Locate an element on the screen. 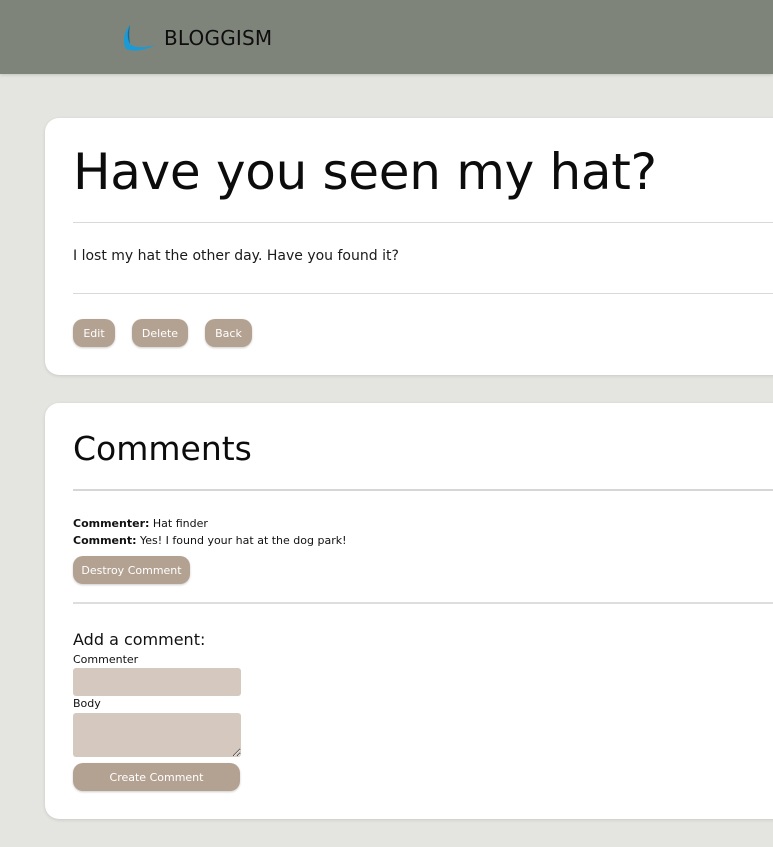  delete-button: Delete is located at coordinates (160, 333).